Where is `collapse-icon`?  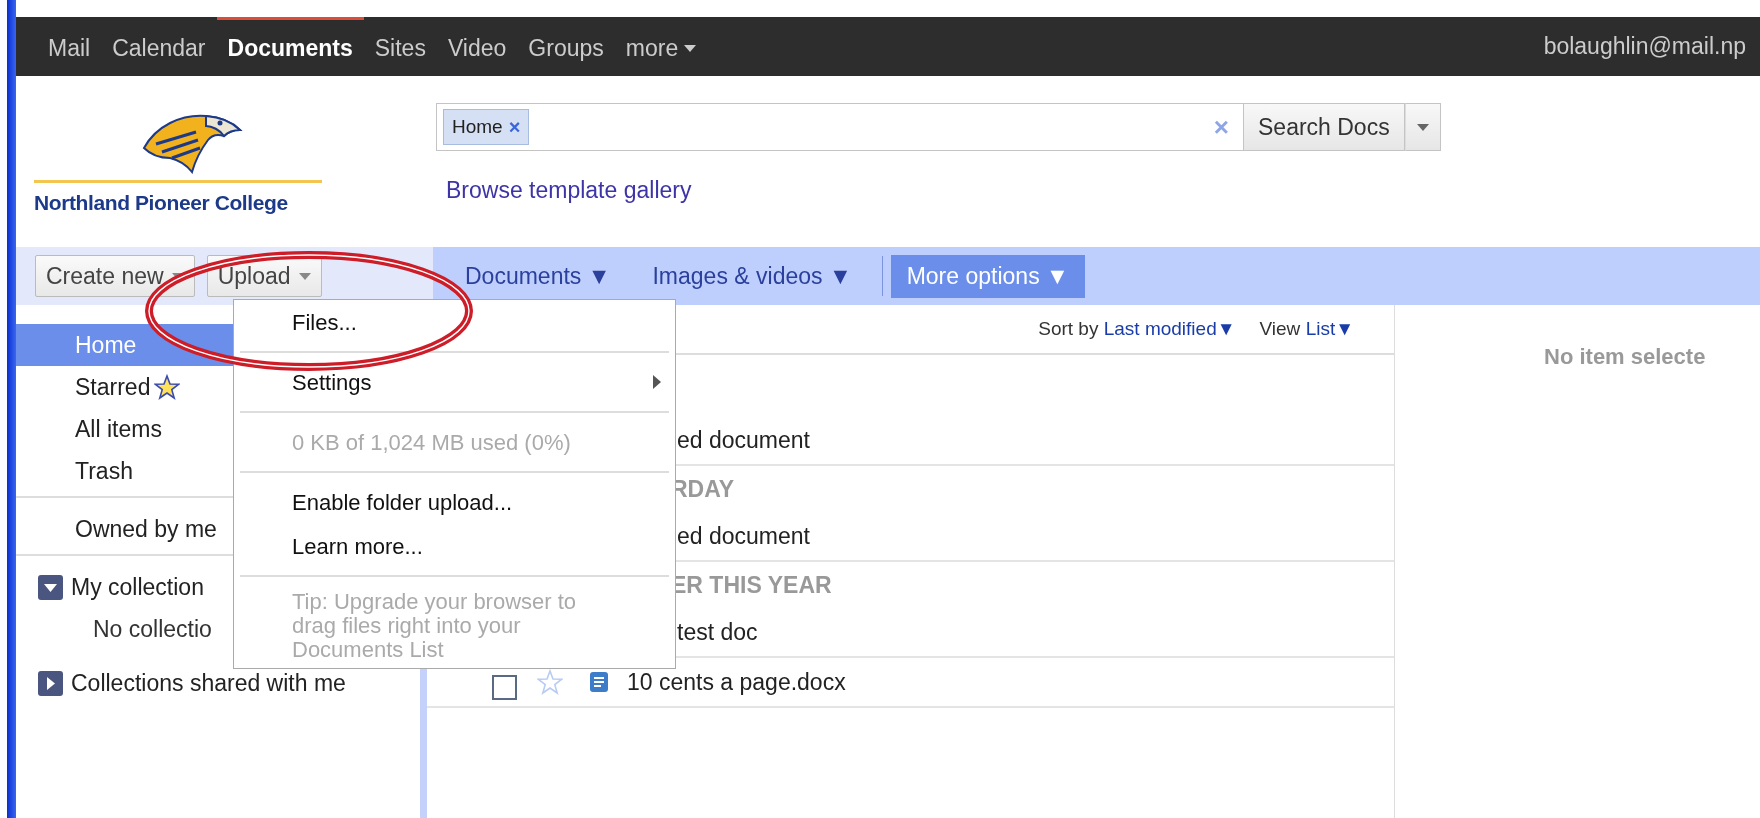
collapse-icon is located at coordinates (50, 587).